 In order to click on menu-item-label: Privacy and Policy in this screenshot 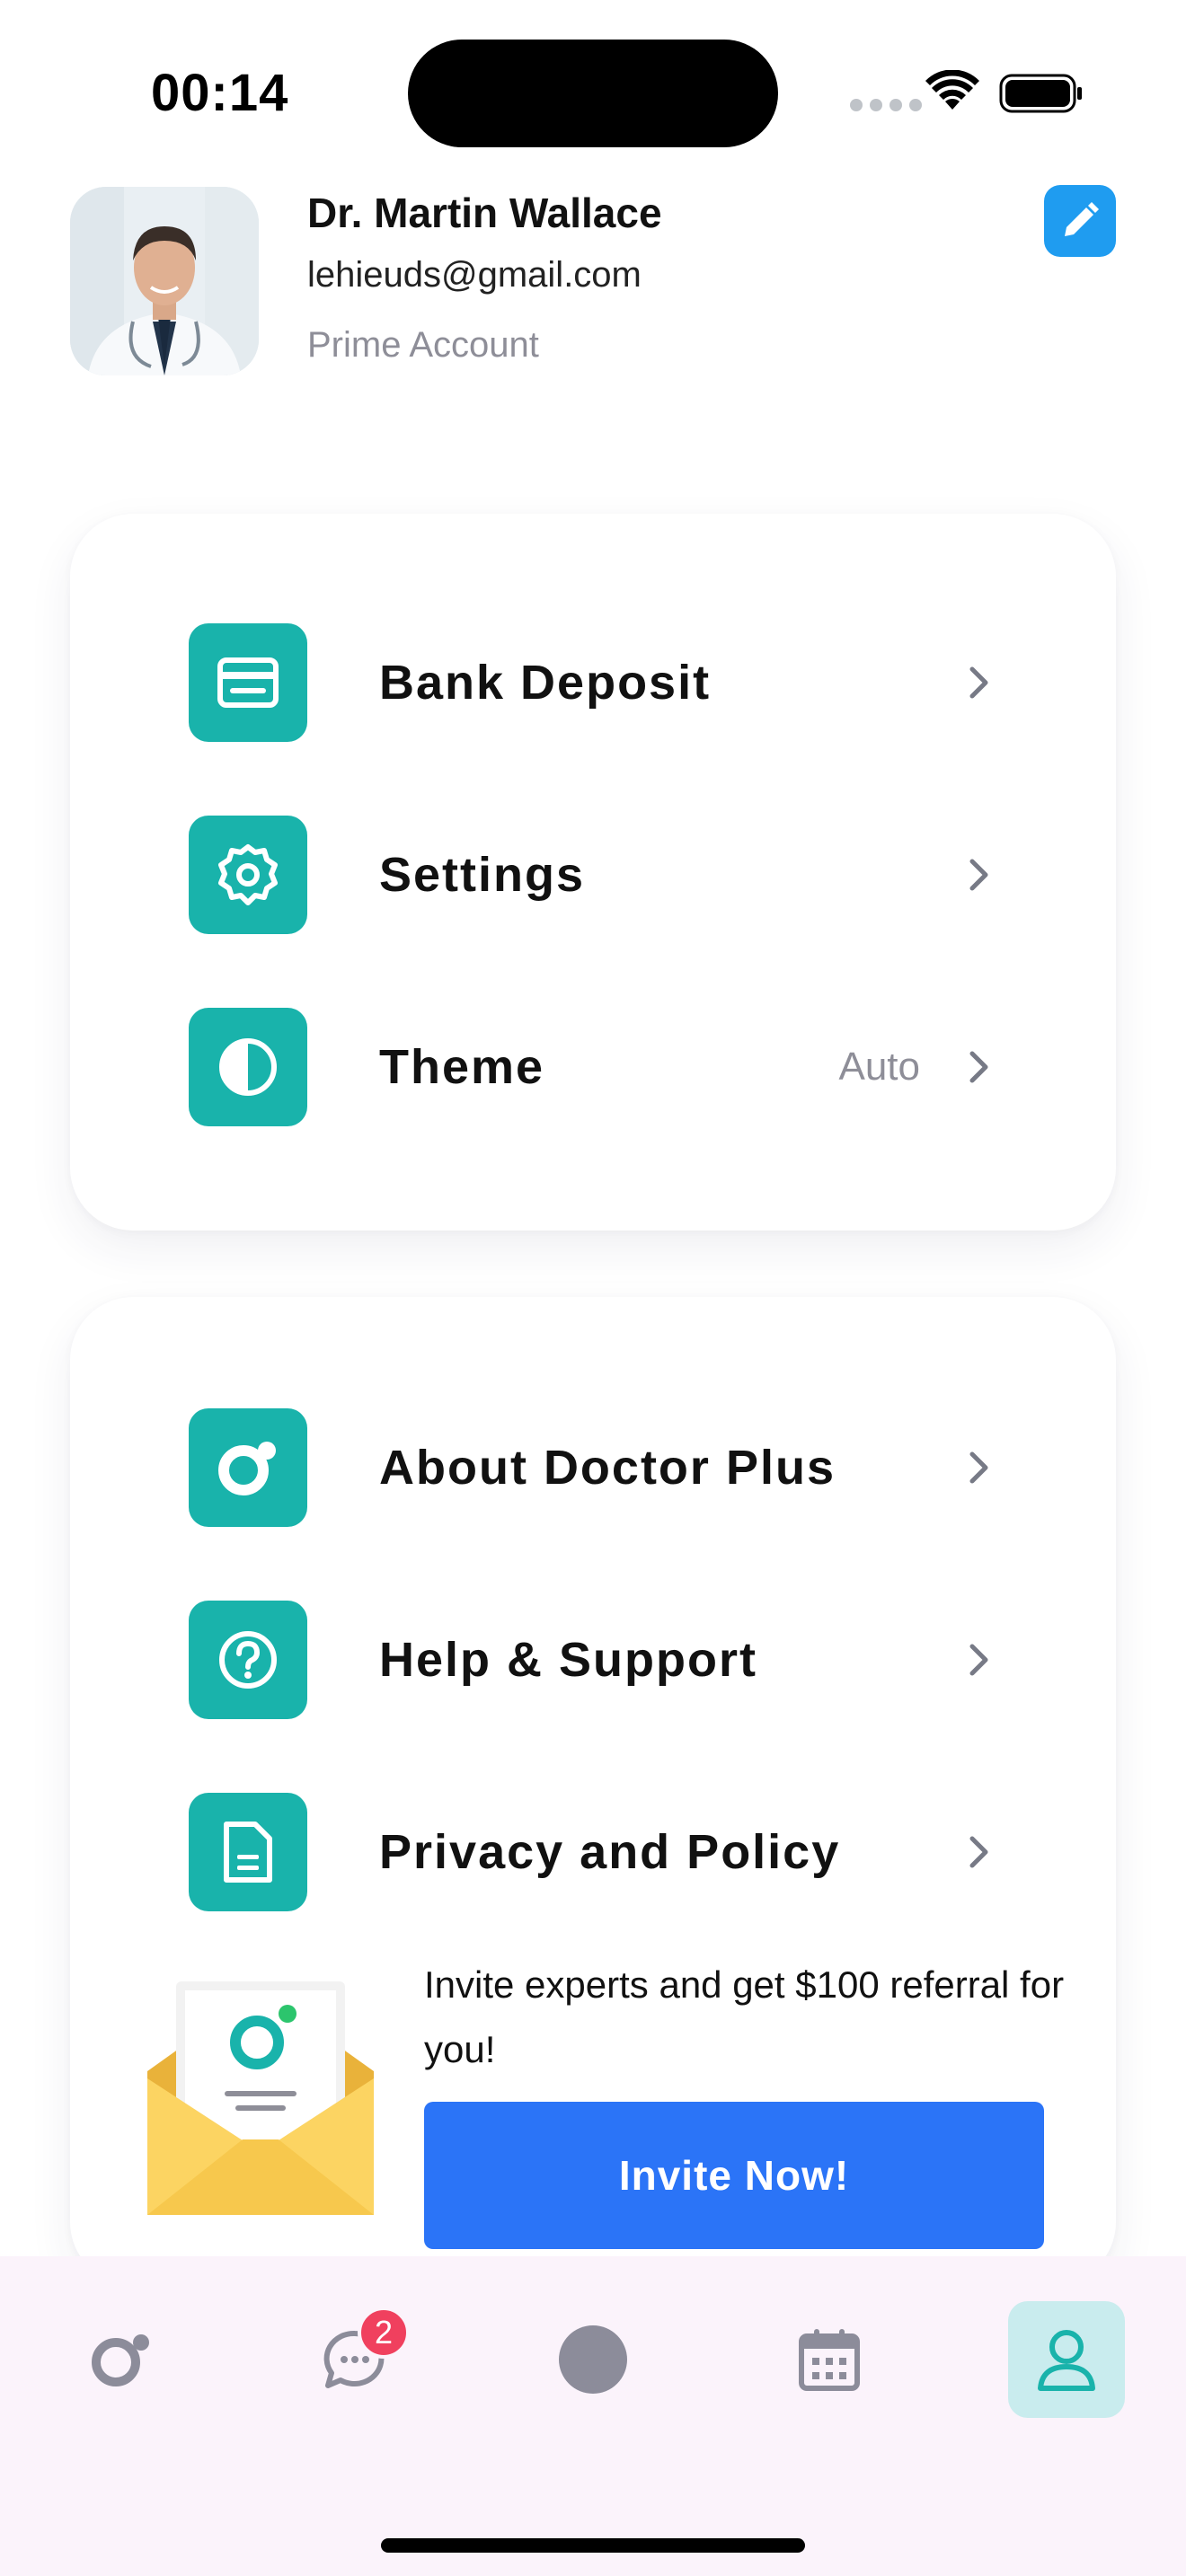, I will do `click(610, 1852)`.